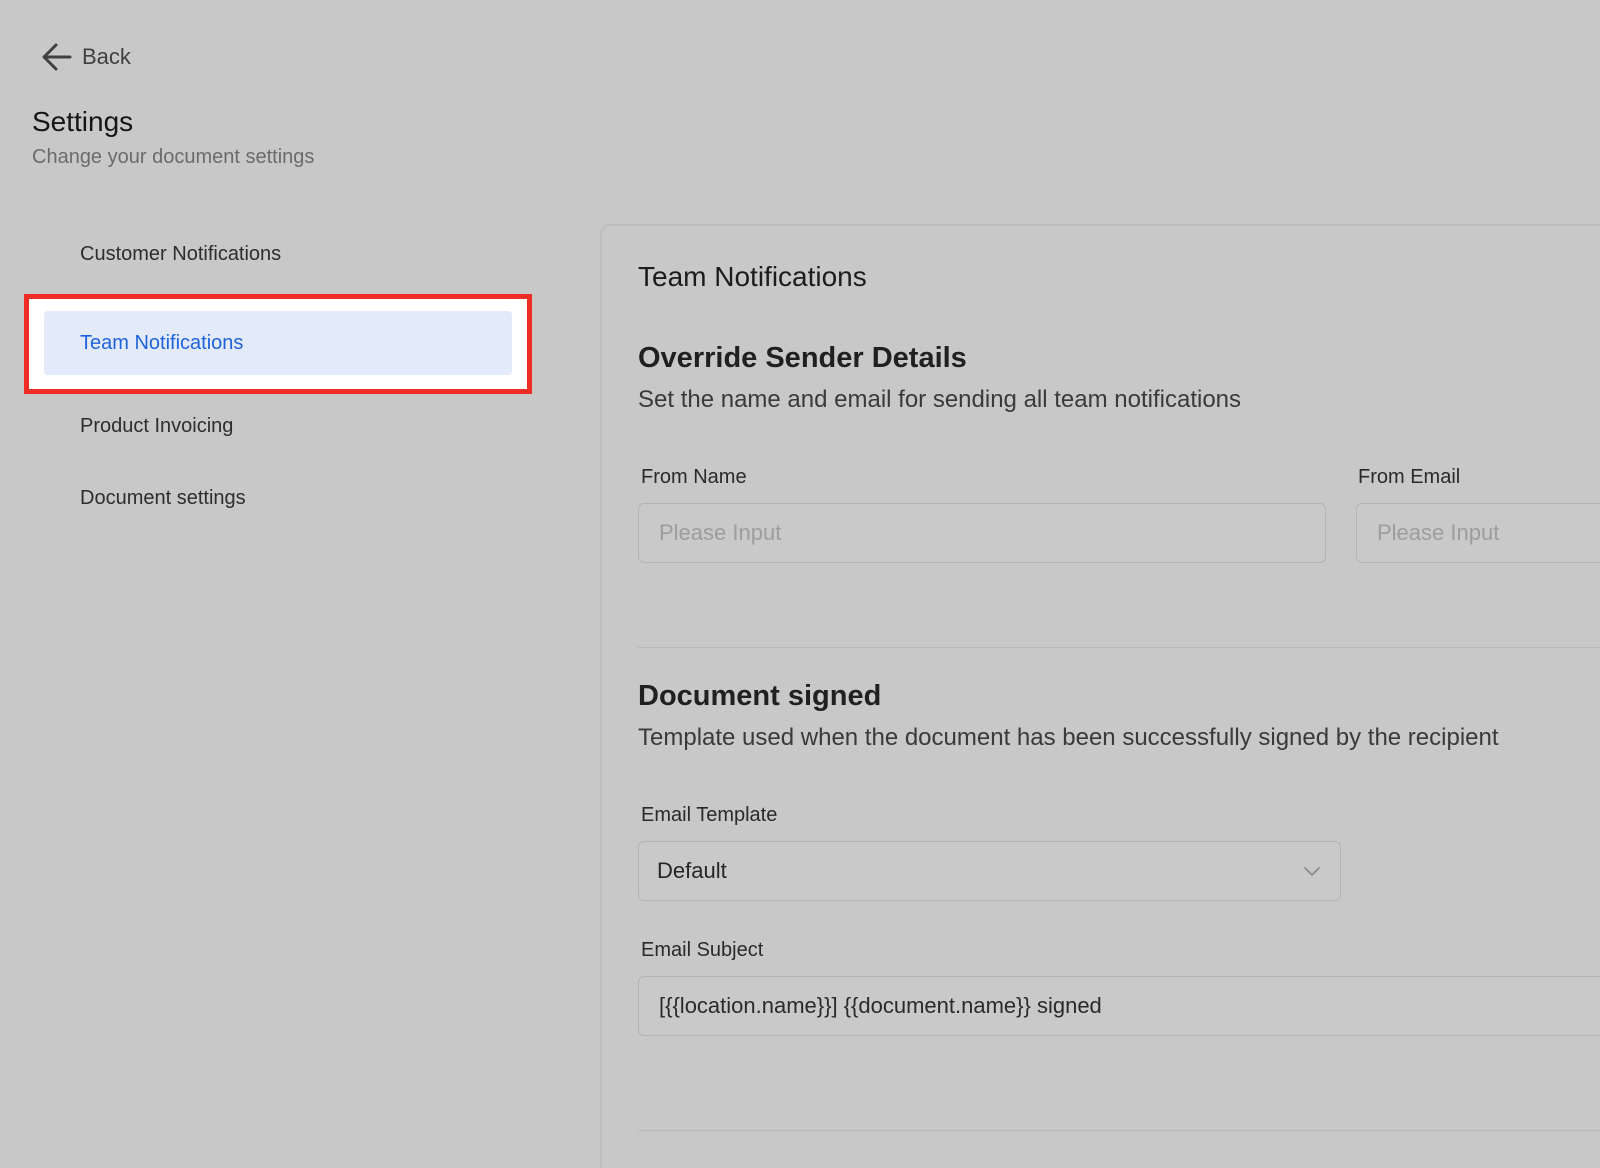 This screenshot has height=1168, width=1600. What do you see at coordinates (692, 870) in the screenshot?
I see `email-template-value: Default` at bounding box center [692, 870].